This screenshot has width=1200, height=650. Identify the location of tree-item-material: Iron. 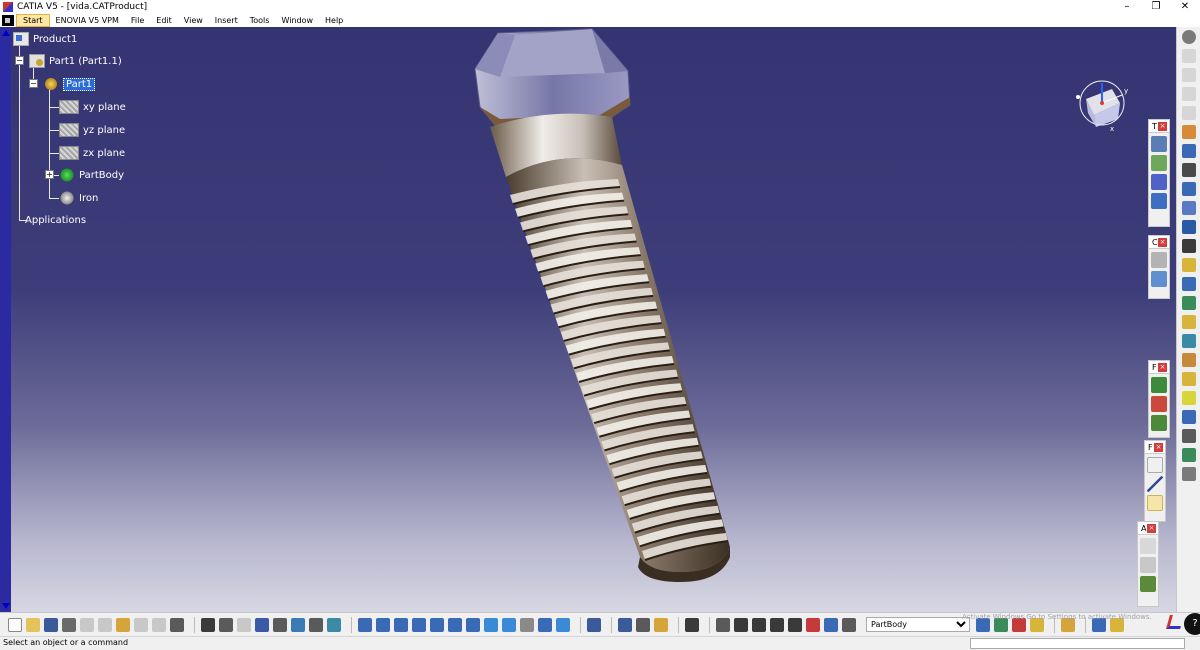
(78, 198).